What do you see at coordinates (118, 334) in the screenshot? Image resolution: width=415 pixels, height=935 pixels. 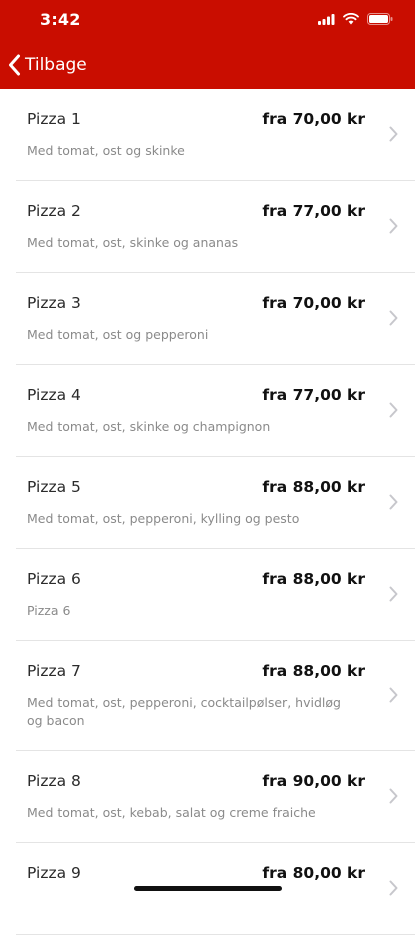 I see `item-description: Med tomat, ost og pepperoni` at bounding box center [118, 334].